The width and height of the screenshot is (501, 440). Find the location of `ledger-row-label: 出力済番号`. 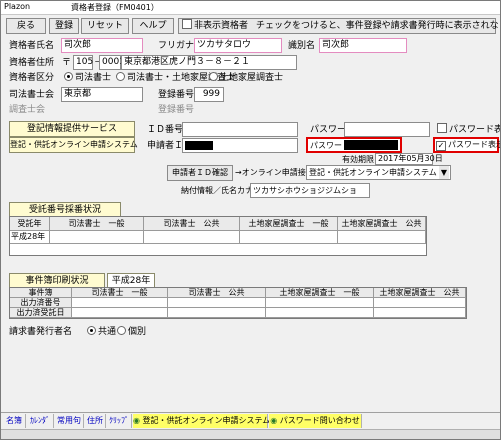

ledger-row-label: 出力済番号 is located at coordinates (41, 303).